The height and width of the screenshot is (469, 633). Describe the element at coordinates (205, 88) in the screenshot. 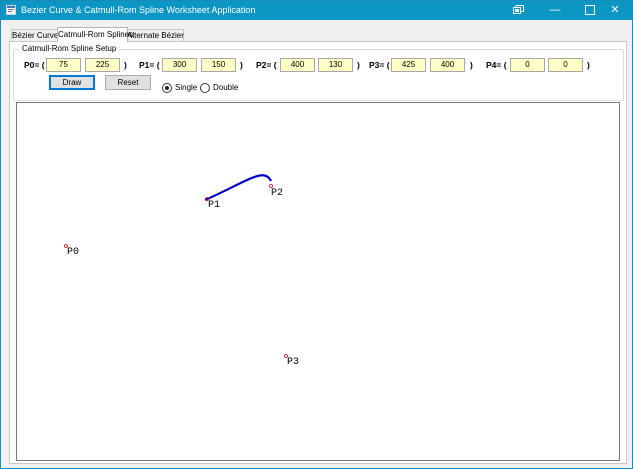

I see `double-radio` at that location.